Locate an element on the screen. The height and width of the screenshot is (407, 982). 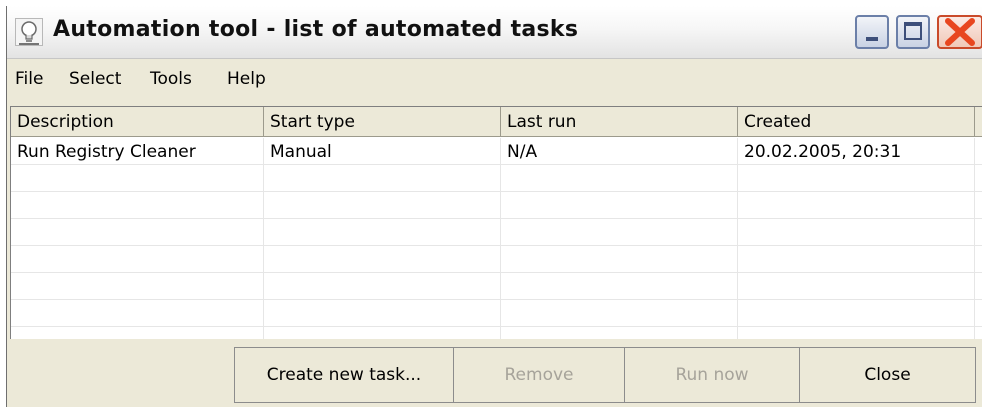
close-icon is located at coordinates (960, 32).